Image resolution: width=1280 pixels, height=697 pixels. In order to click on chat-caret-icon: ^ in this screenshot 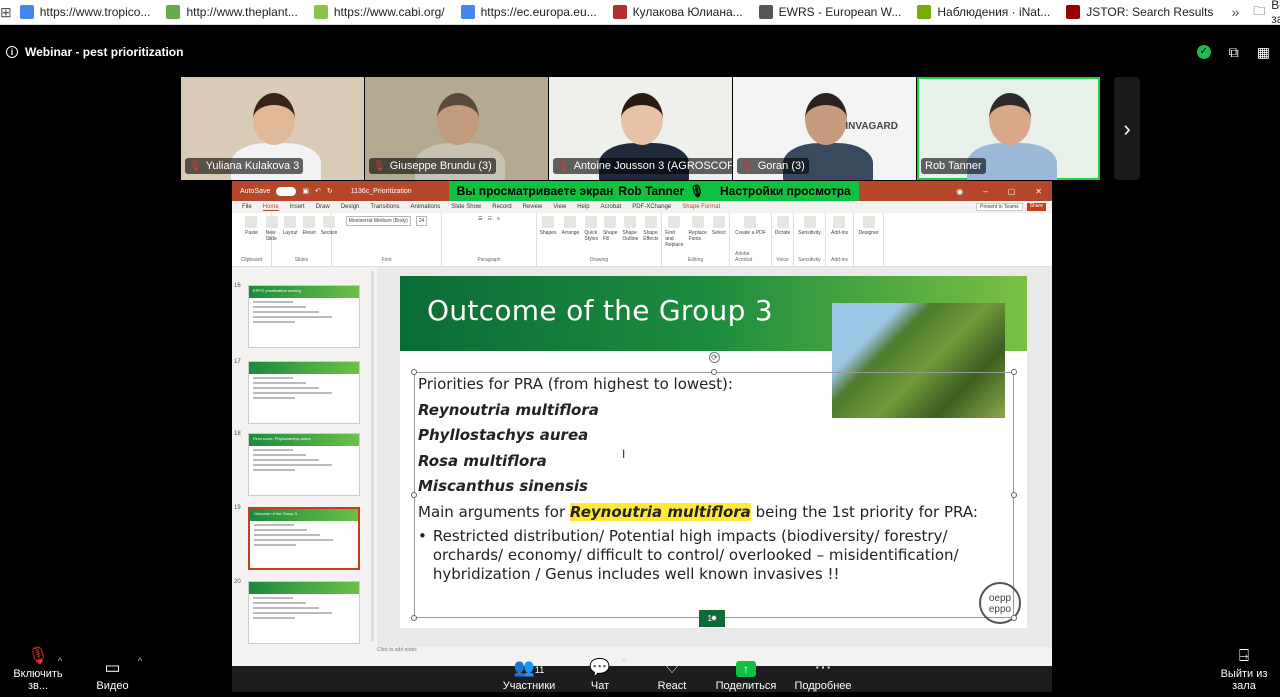, I will do `click(624, 661)`.